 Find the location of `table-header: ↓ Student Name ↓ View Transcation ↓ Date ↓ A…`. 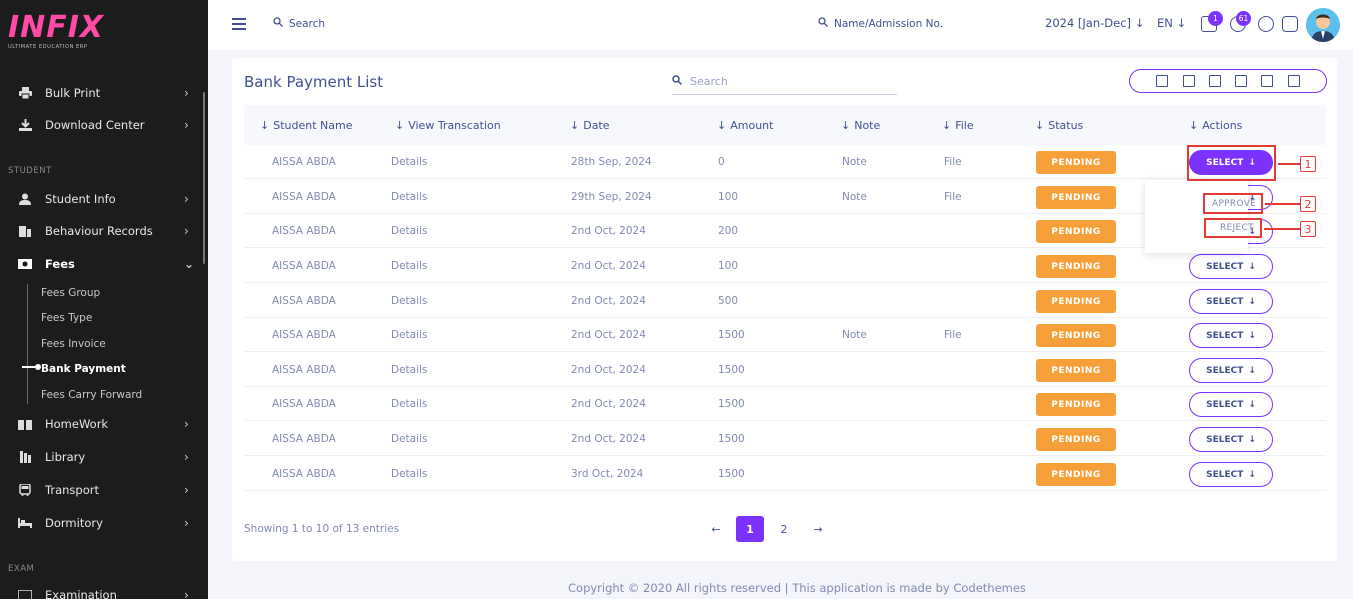

table-header: ↓ Student Name ↓ View Transcation ↓ Date ↓ A… is located at coordinates (785, 125).